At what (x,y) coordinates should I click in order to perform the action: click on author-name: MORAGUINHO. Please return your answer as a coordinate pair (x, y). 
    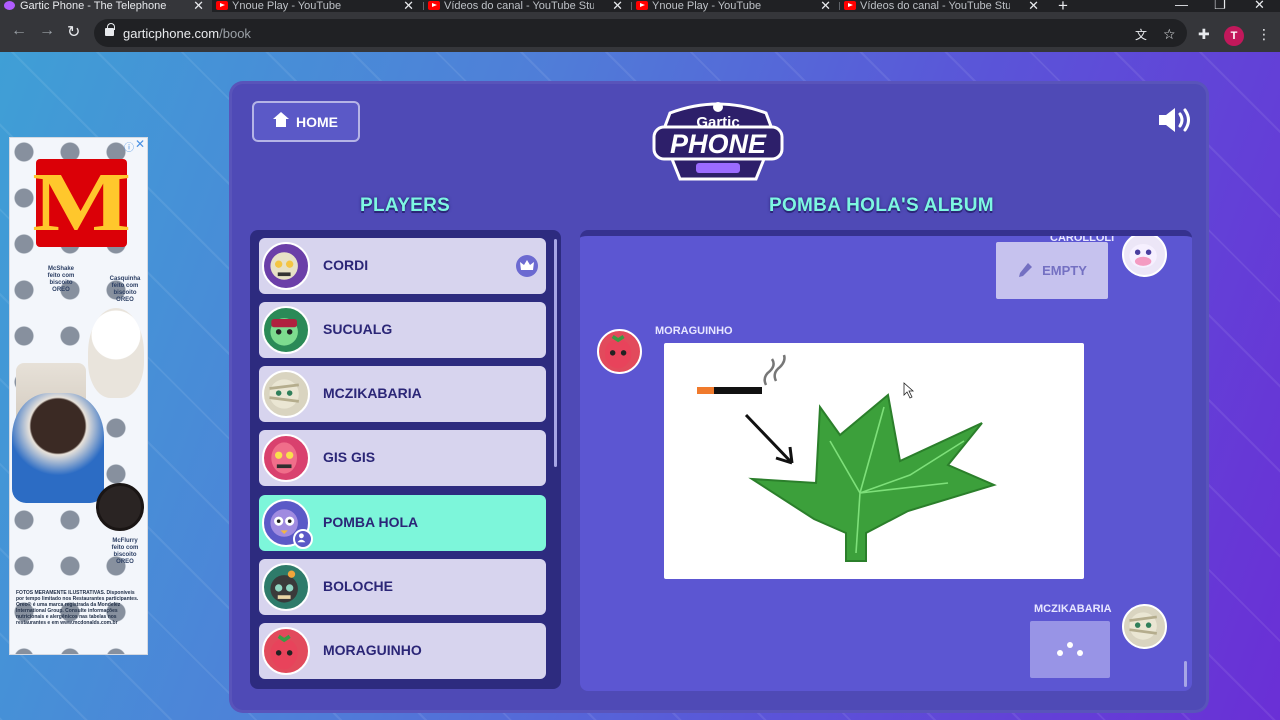
    Looking at the image, I should click on (694, 331).